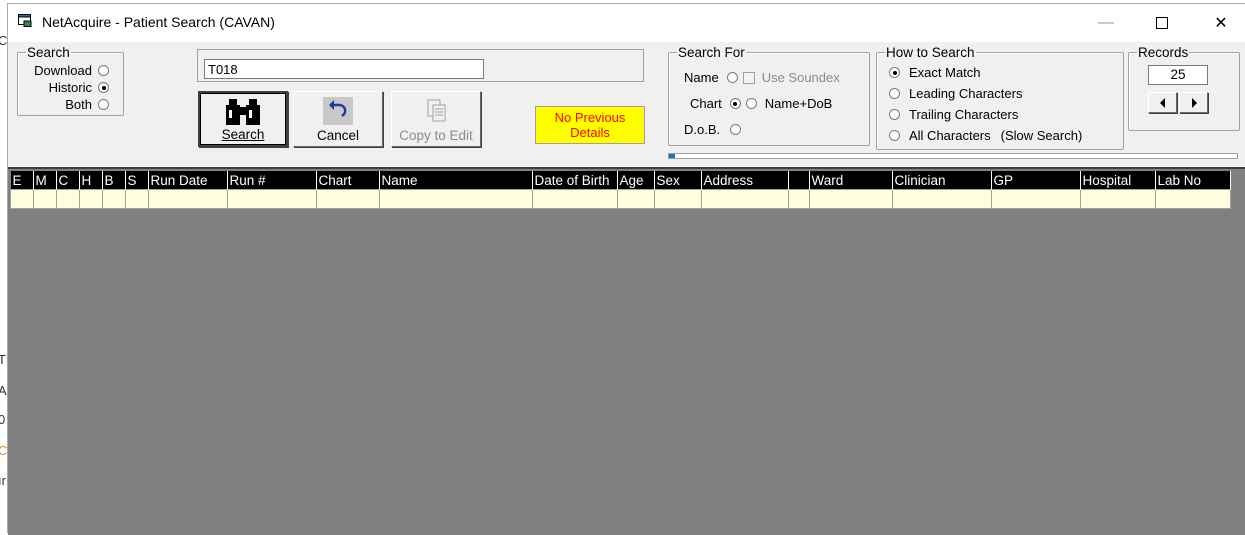  I want to click on option-exact-match: Exact Match, so click(935, 72).